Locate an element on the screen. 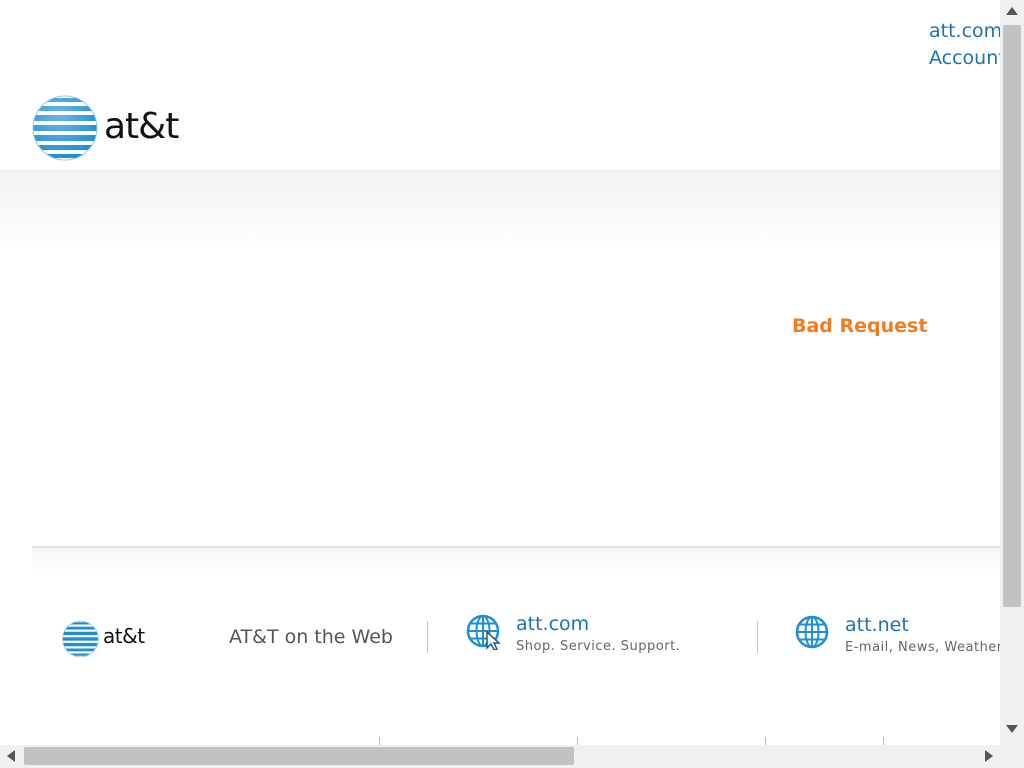  footer-att-net-link: att.net E-mail, News, Weather is located at coordinates (897, 636).